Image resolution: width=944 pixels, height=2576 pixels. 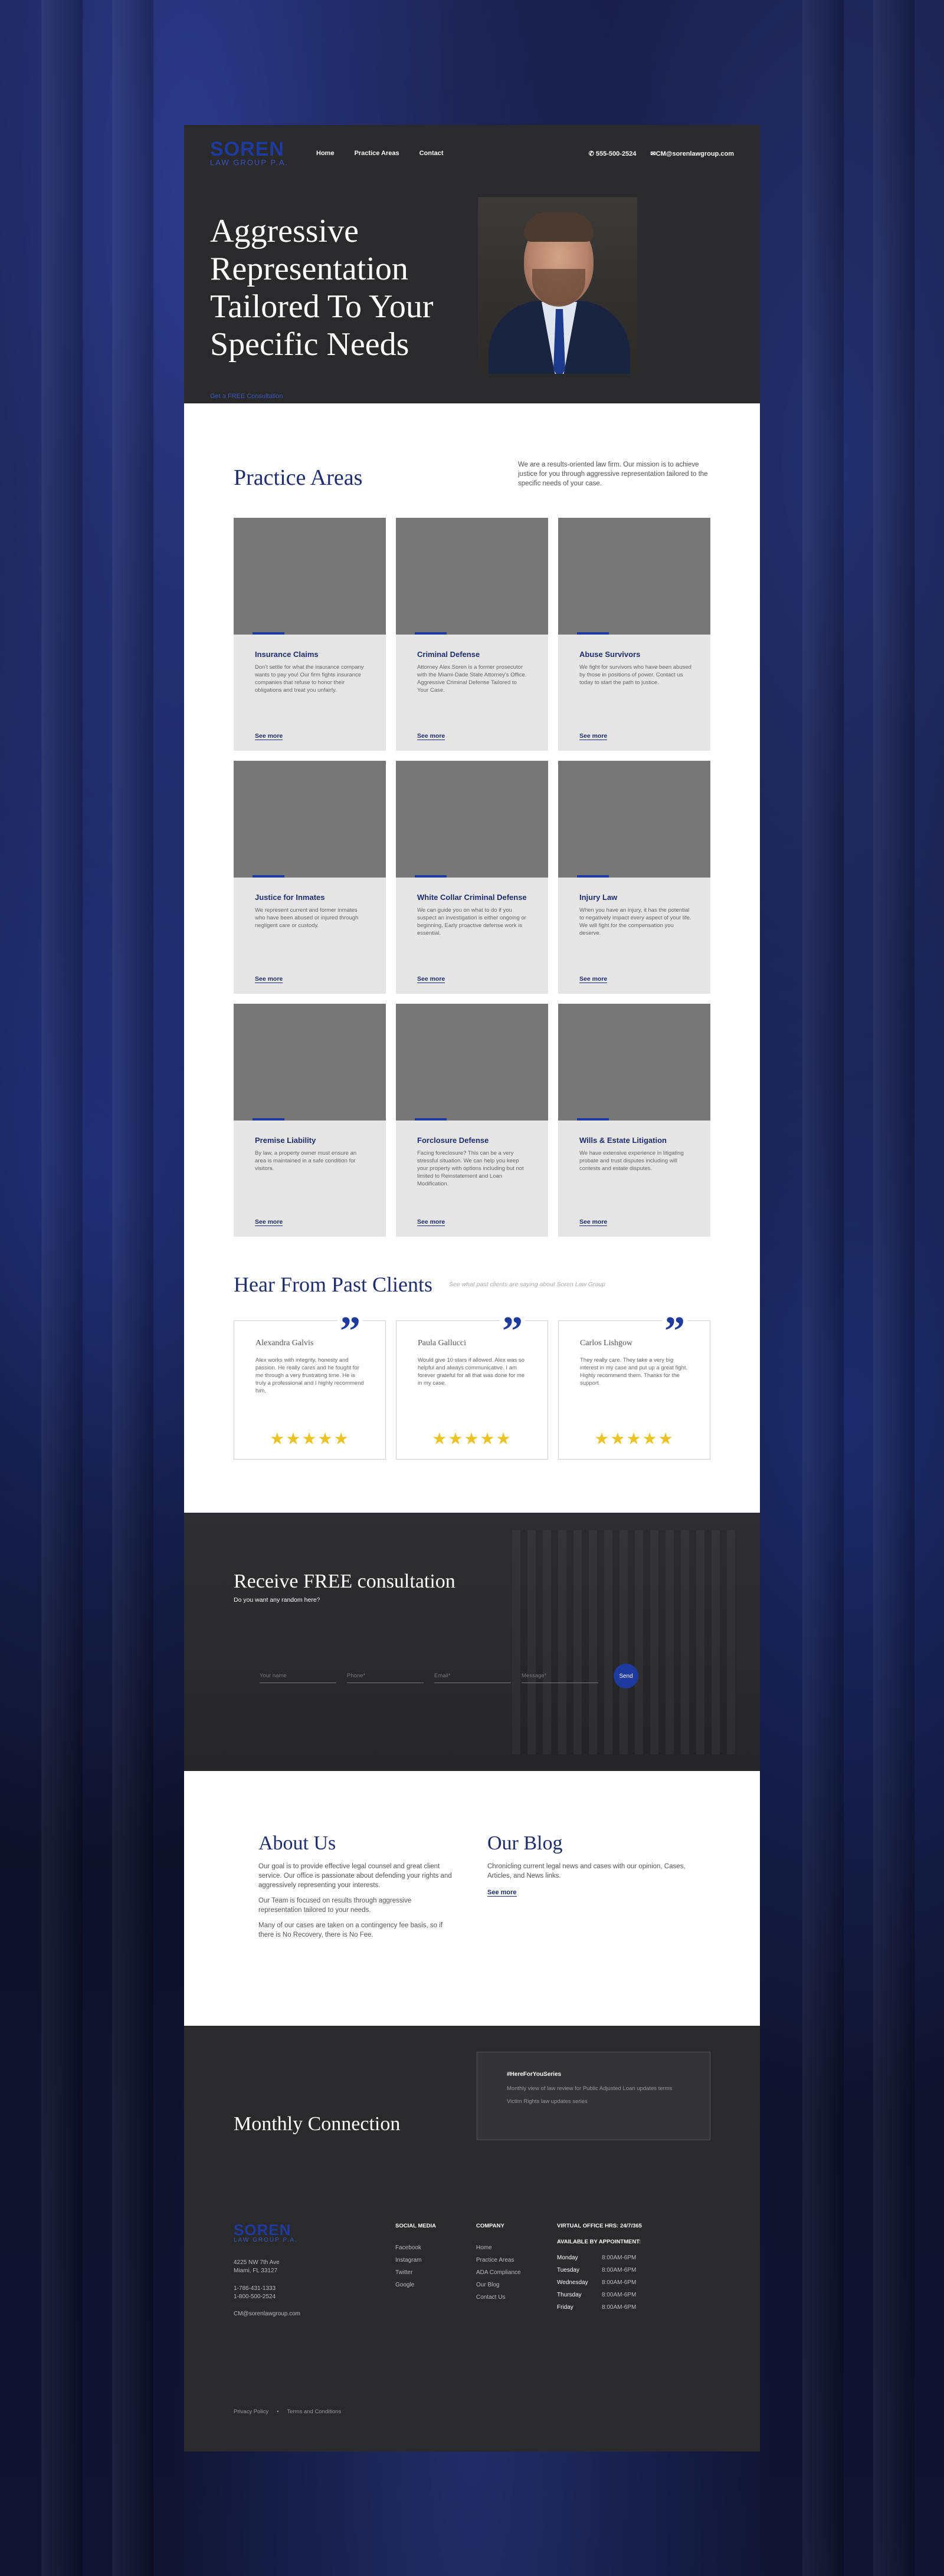 What do you see at coordinates (284, 231) in the screenshot?
I see `headline-line: Aggressive` at bounding box center [284, 231].